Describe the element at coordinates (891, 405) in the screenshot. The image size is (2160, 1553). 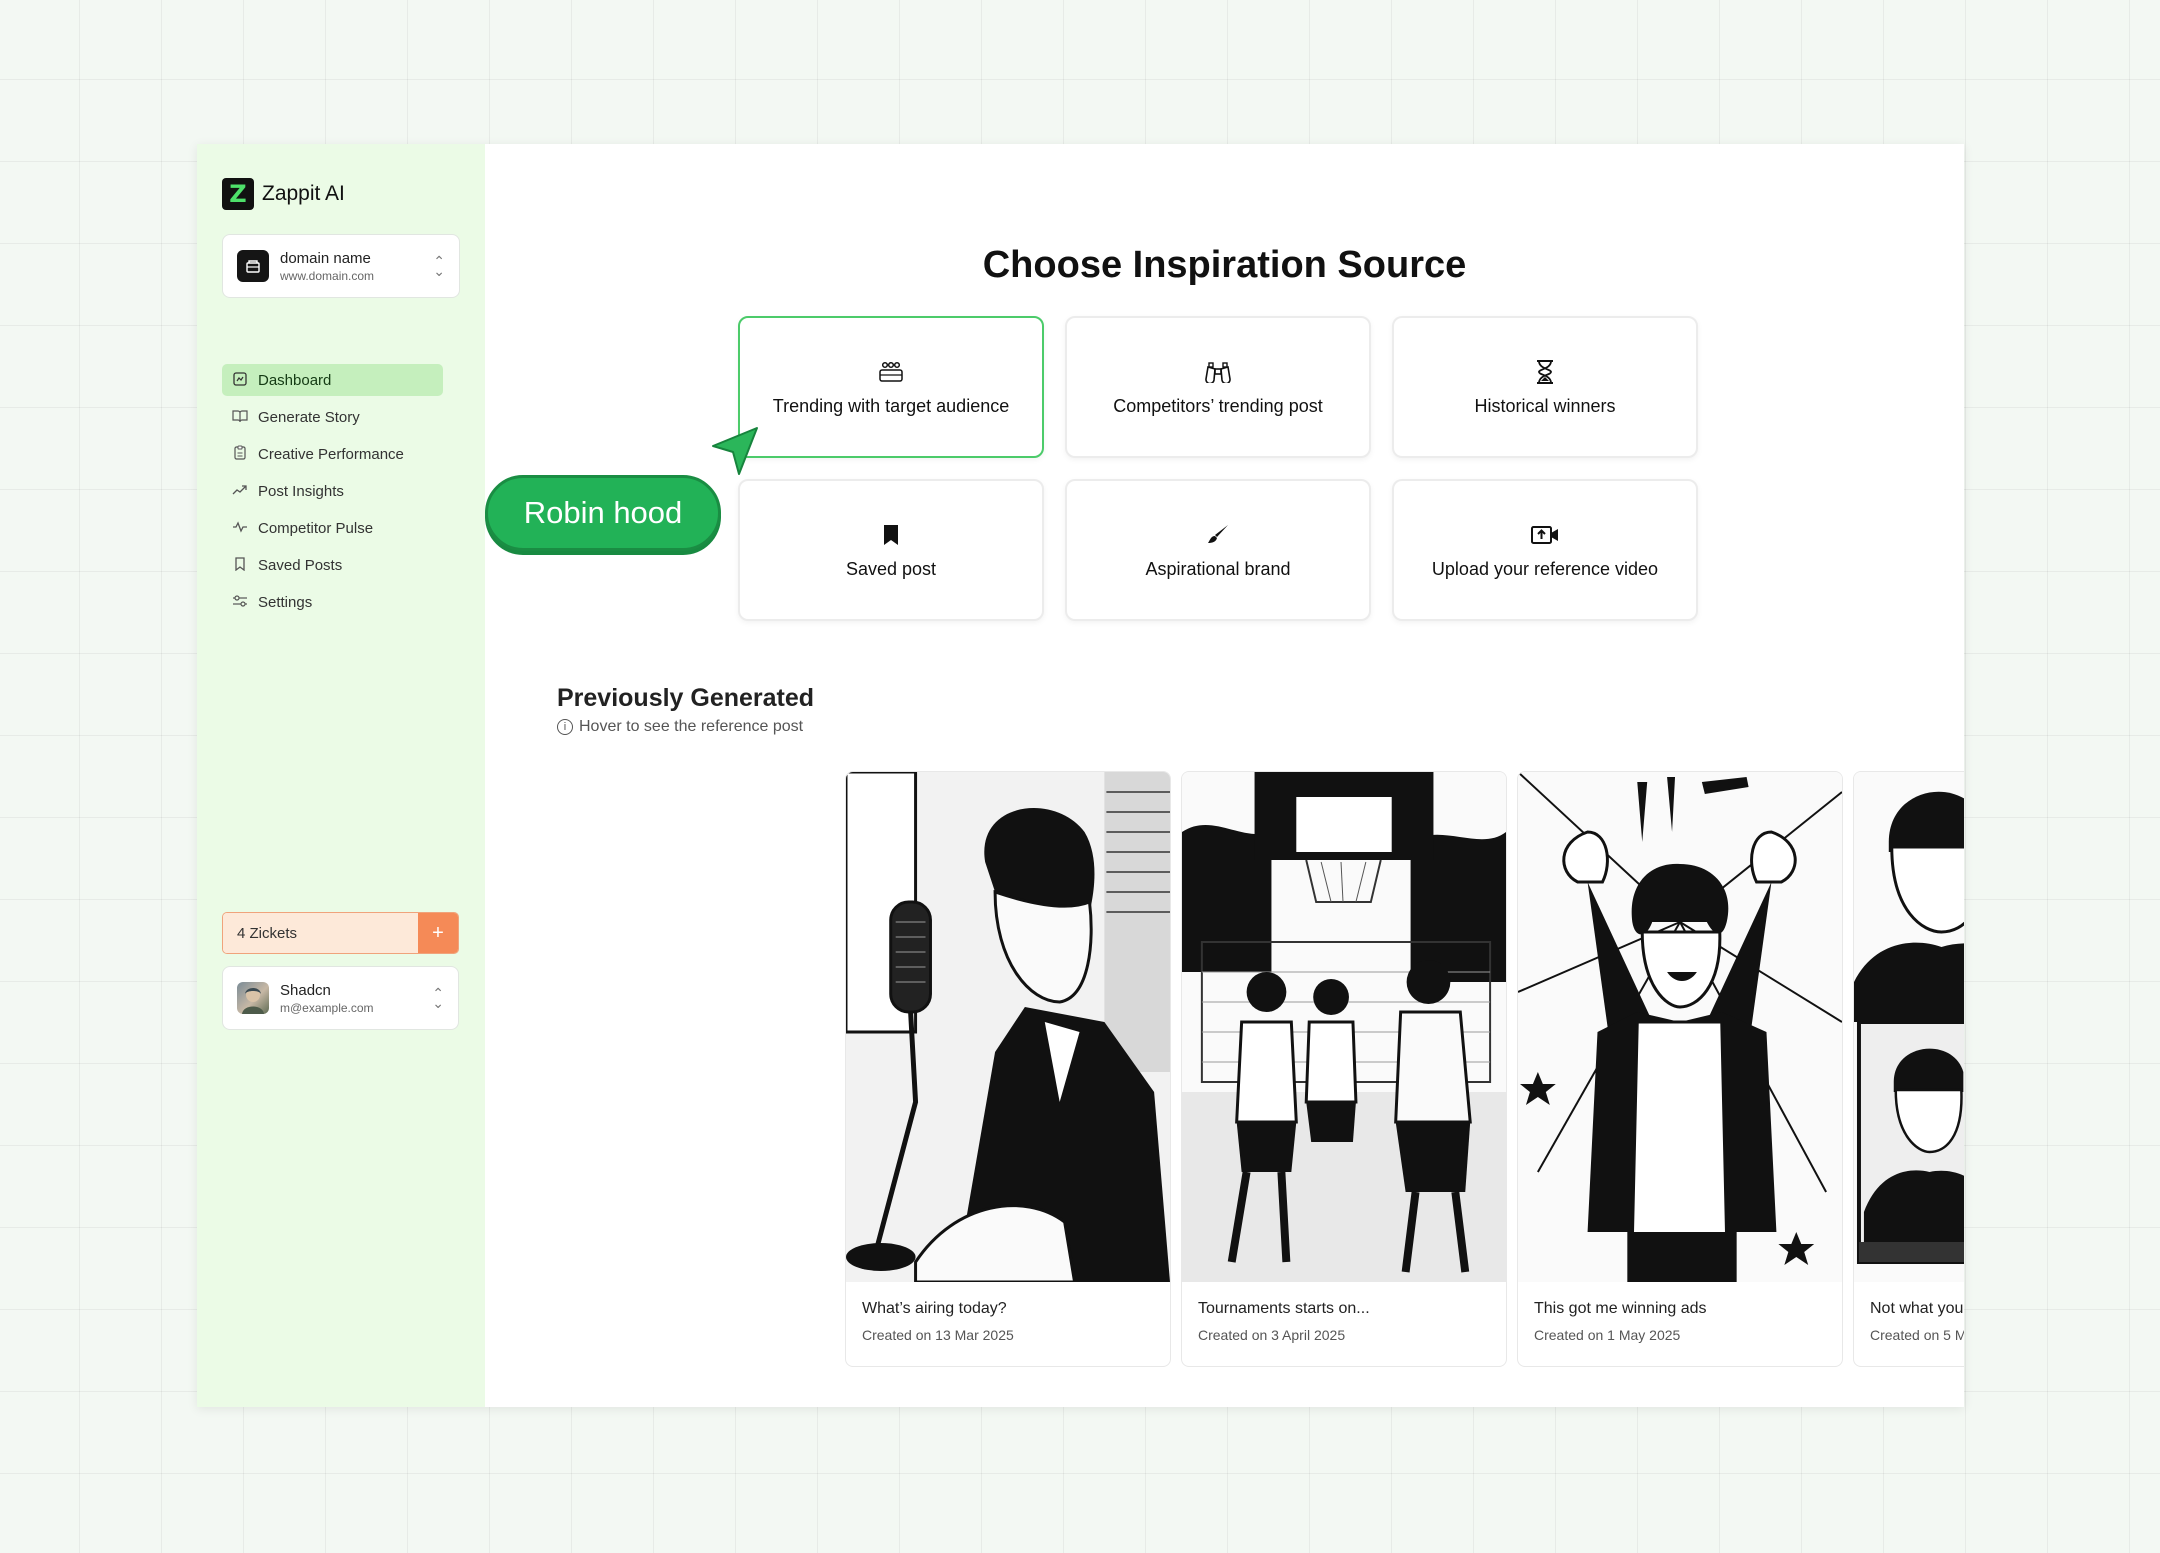
I see `source-card-label: Trending with target audience` at that location.